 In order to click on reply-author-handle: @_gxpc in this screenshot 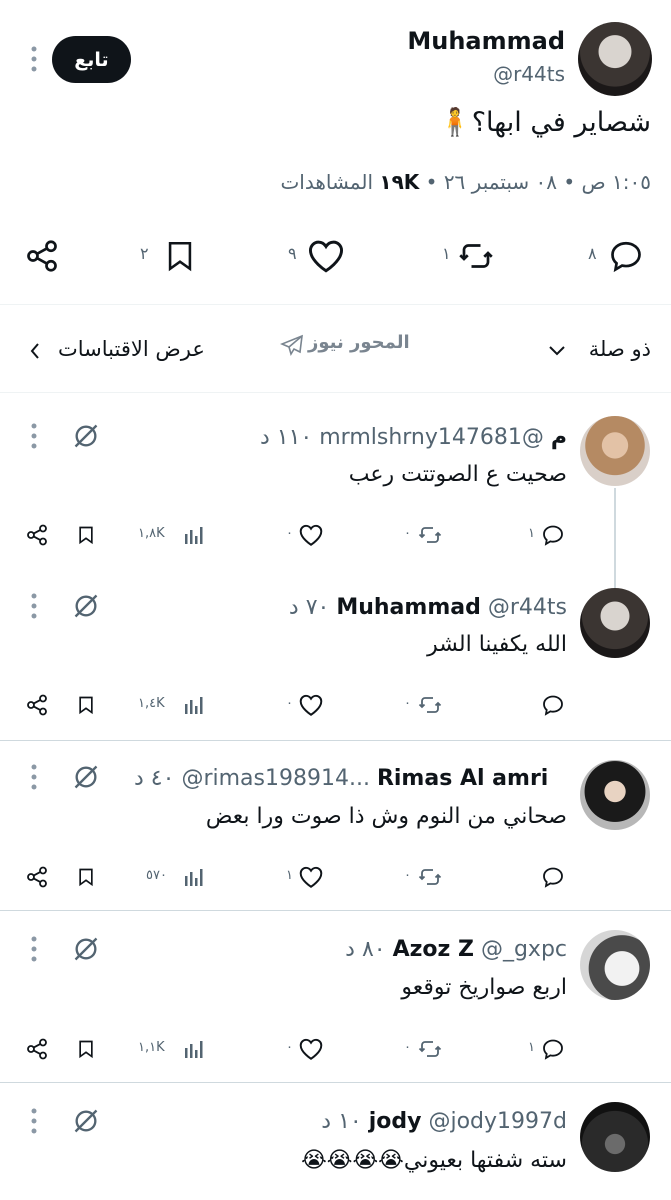, I will do `click(524, 949)`.